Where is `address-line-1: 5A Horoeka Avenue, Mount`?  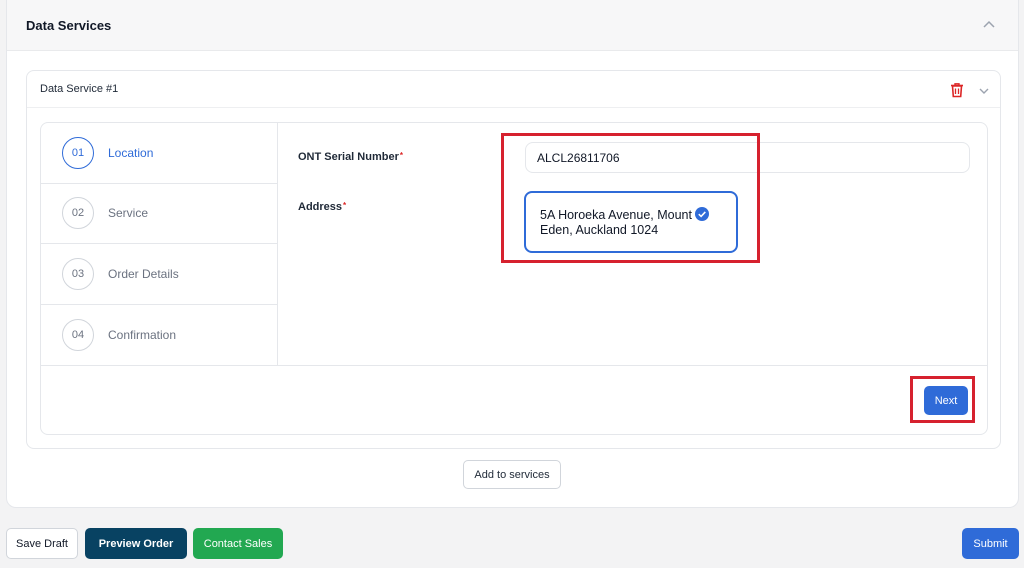
address-line-1: 5A Horoeka Avenue, Mount is located at coordinates (616, 215).